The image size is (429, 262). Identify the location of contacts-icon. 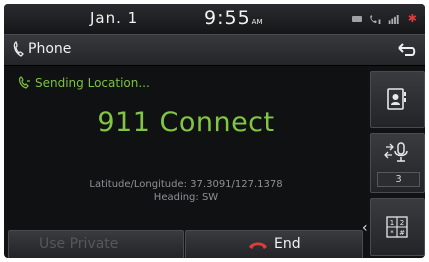
(396, 99).